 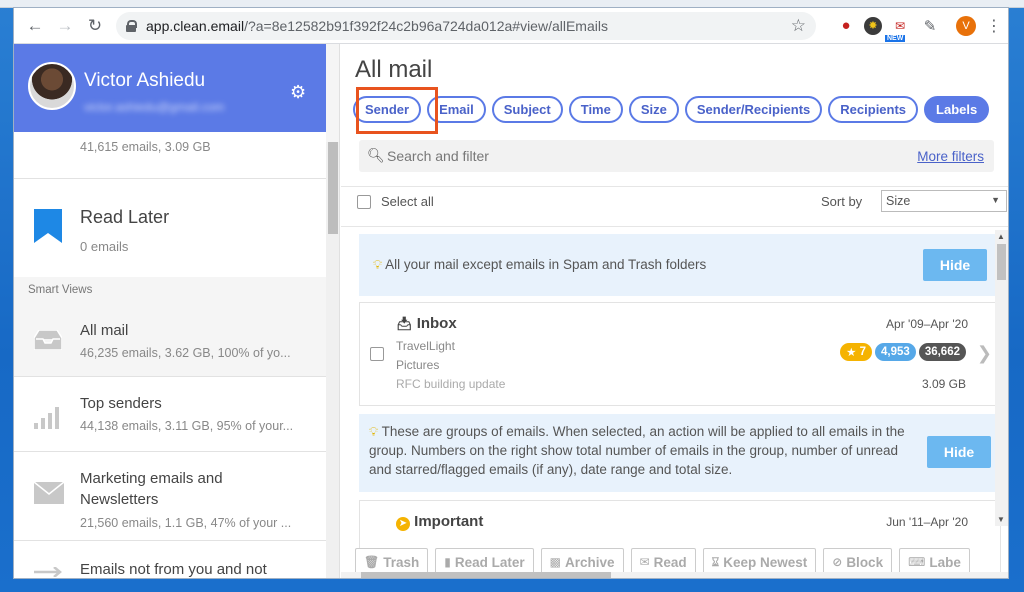 What do you see at coordinates (60, 290) in the screenshot?
I see `smart-views-label: Smart Views` at bounding box center [60, 290].